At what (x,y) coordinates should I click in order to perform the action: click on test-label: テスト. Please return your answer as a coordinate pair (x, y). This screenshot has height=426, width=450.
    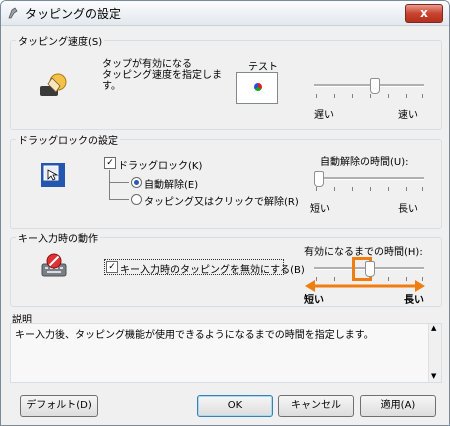
    Looking at the image, I should click on (263, 67).